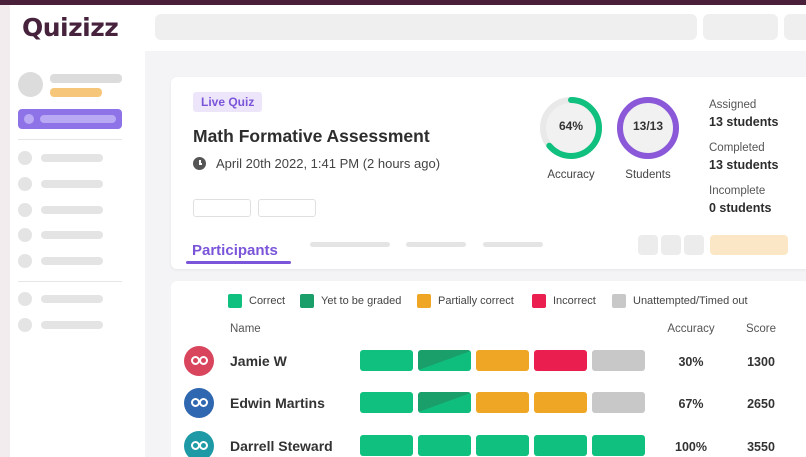 The height and width of the screenshot is (457, 806). What do you see at coordinates (574, 301) in the screenshot?
I see `legend-label: Incorrect` at bounding box center [574, 301].